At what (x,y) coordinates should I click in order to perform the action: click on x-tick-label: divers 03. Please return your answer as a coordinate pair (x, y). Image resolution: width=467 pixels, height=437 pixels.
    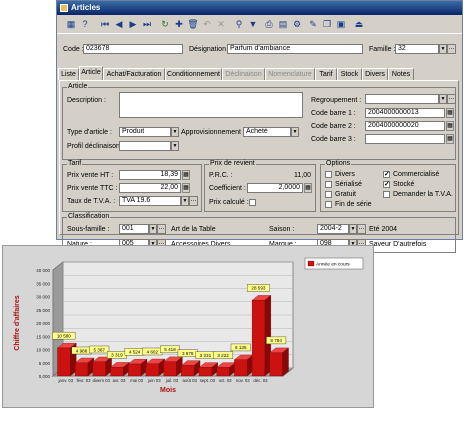
    Looking at the image, I should click on (102, 380).